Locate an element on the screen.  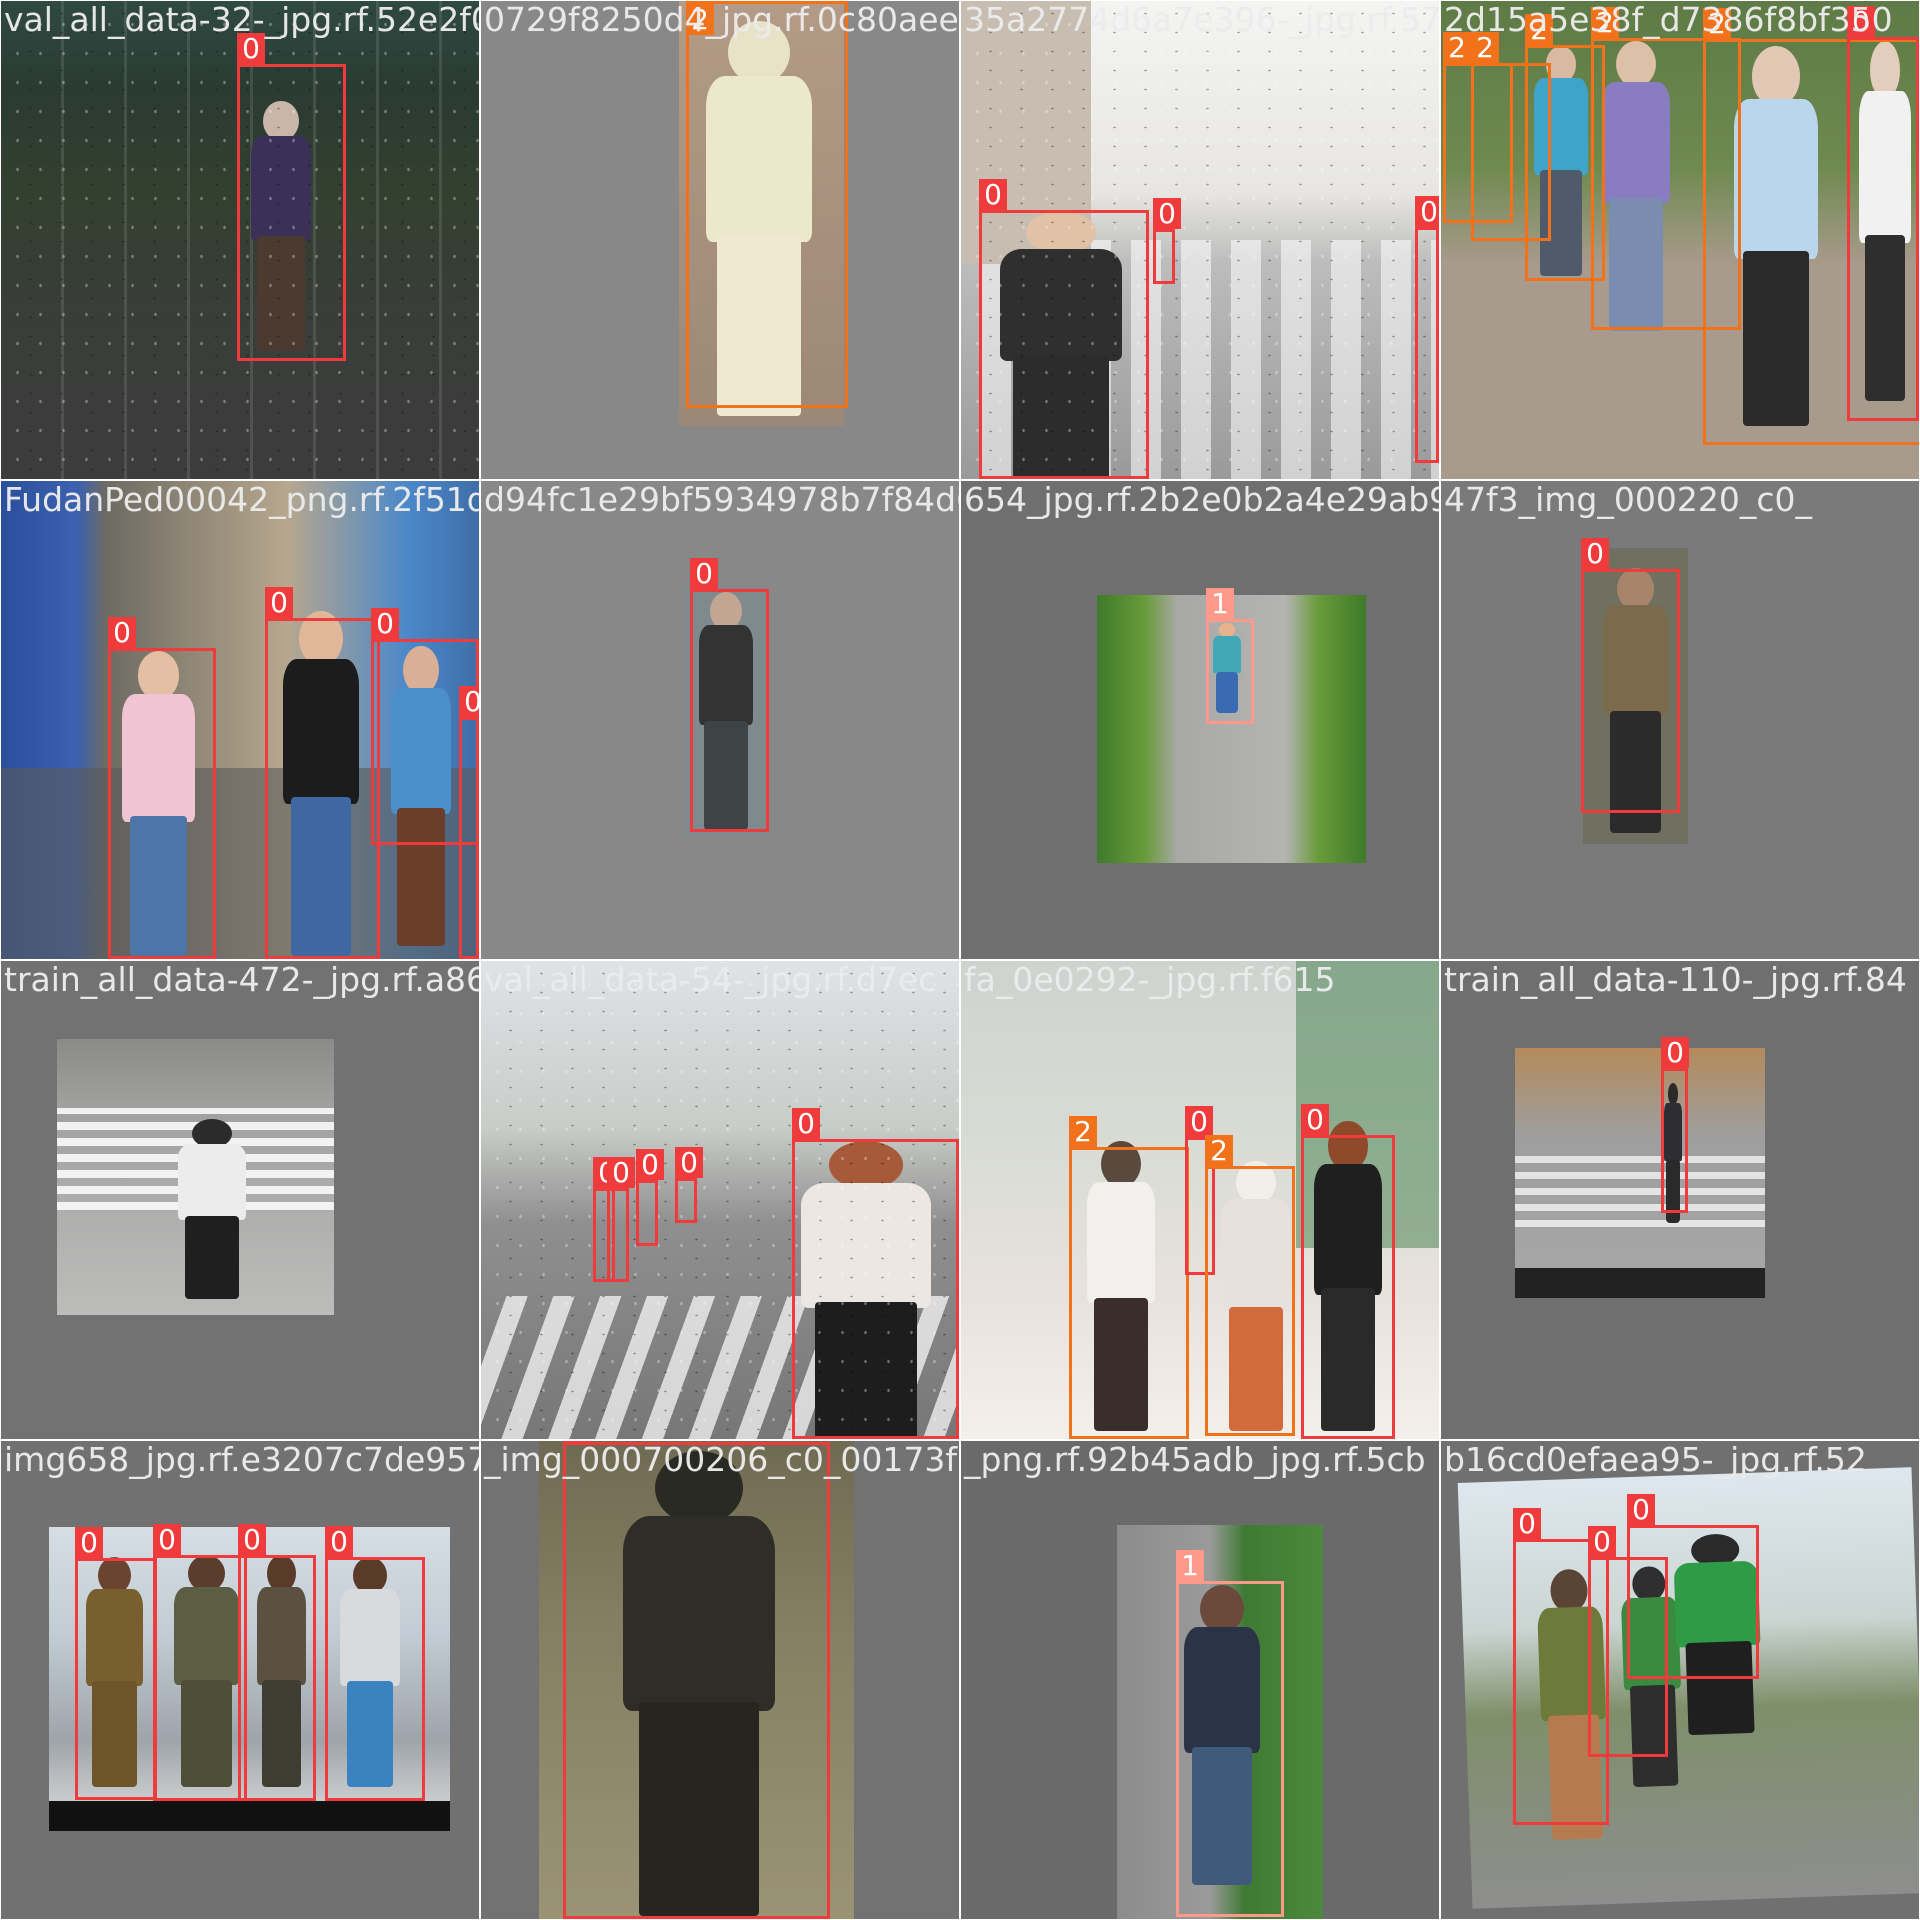
tile-3-box-2: 0 is located at coordinates (1167, 241).